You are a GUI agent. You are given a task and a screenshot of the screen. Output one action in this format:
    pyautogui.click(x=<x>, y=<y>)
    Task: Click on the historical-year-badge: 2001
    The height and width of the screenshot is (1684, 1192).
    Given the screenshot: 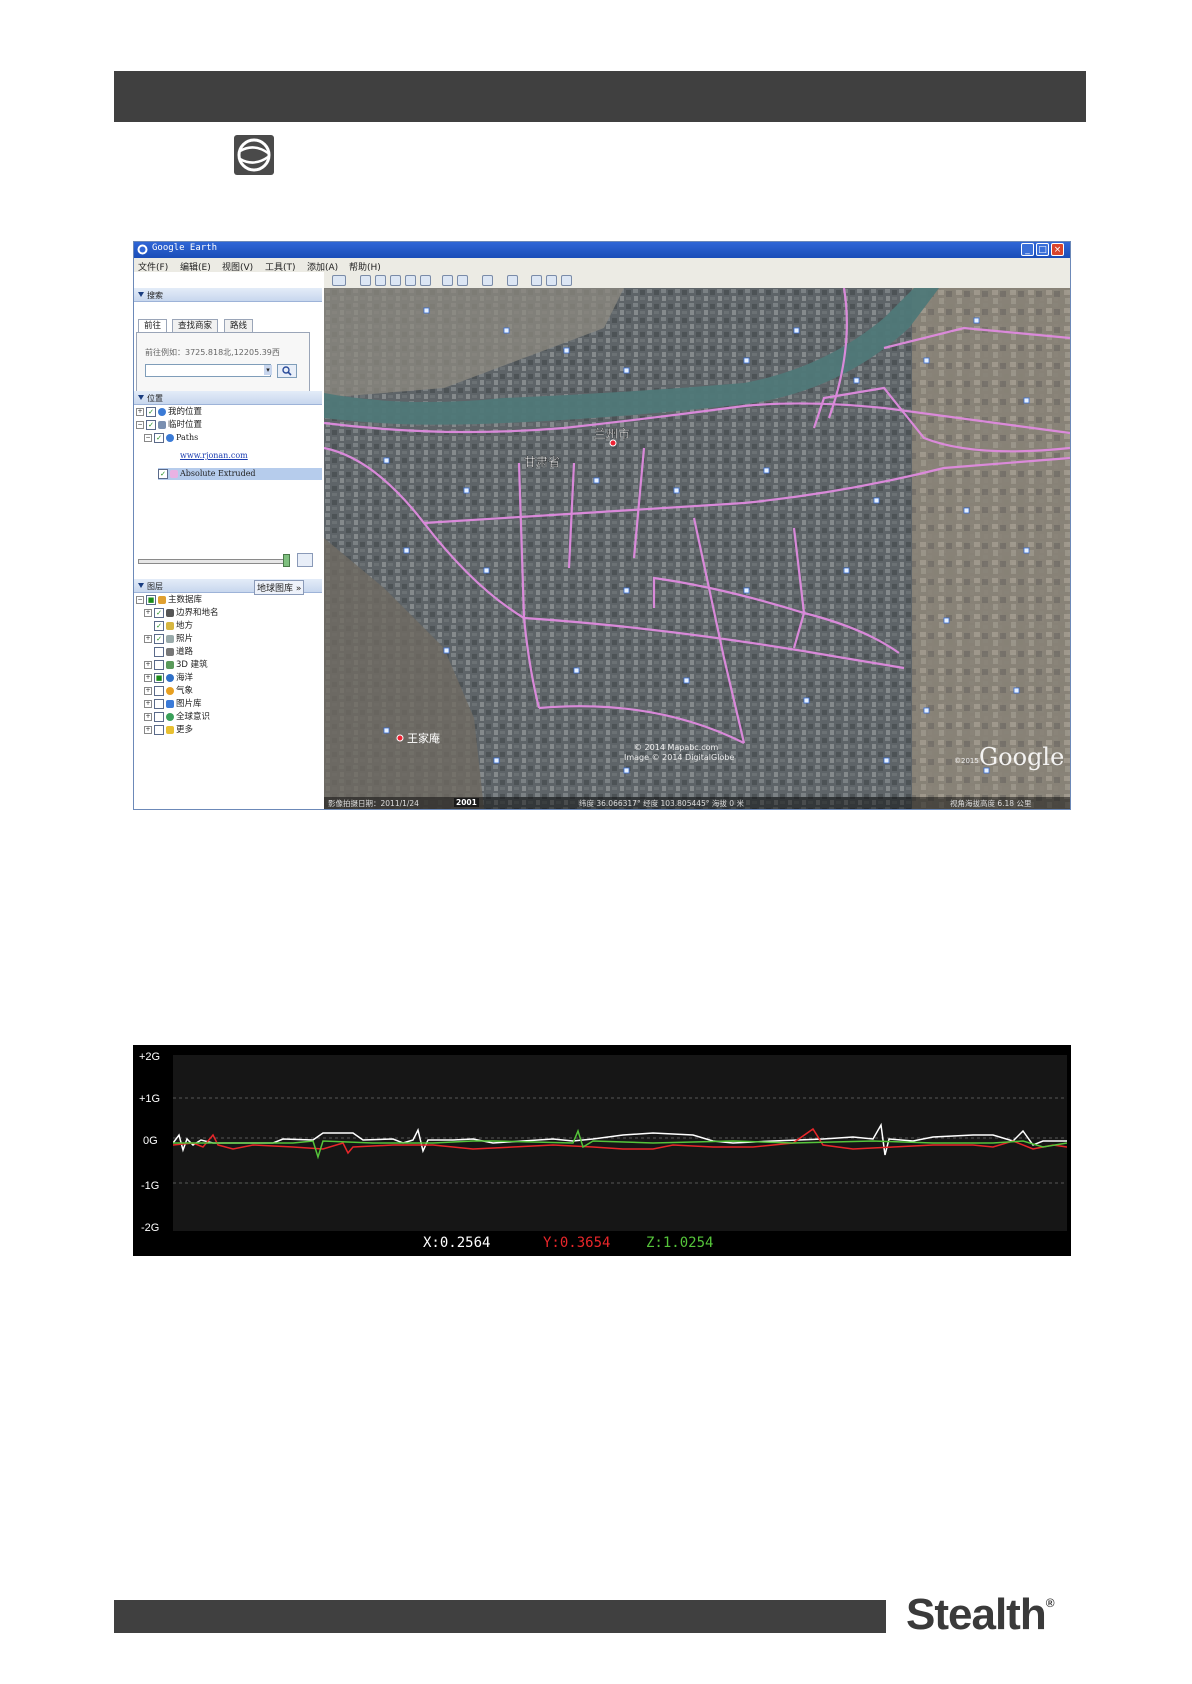 What is the action you would take?
    pyautogui.click(x=466, y=802)
    